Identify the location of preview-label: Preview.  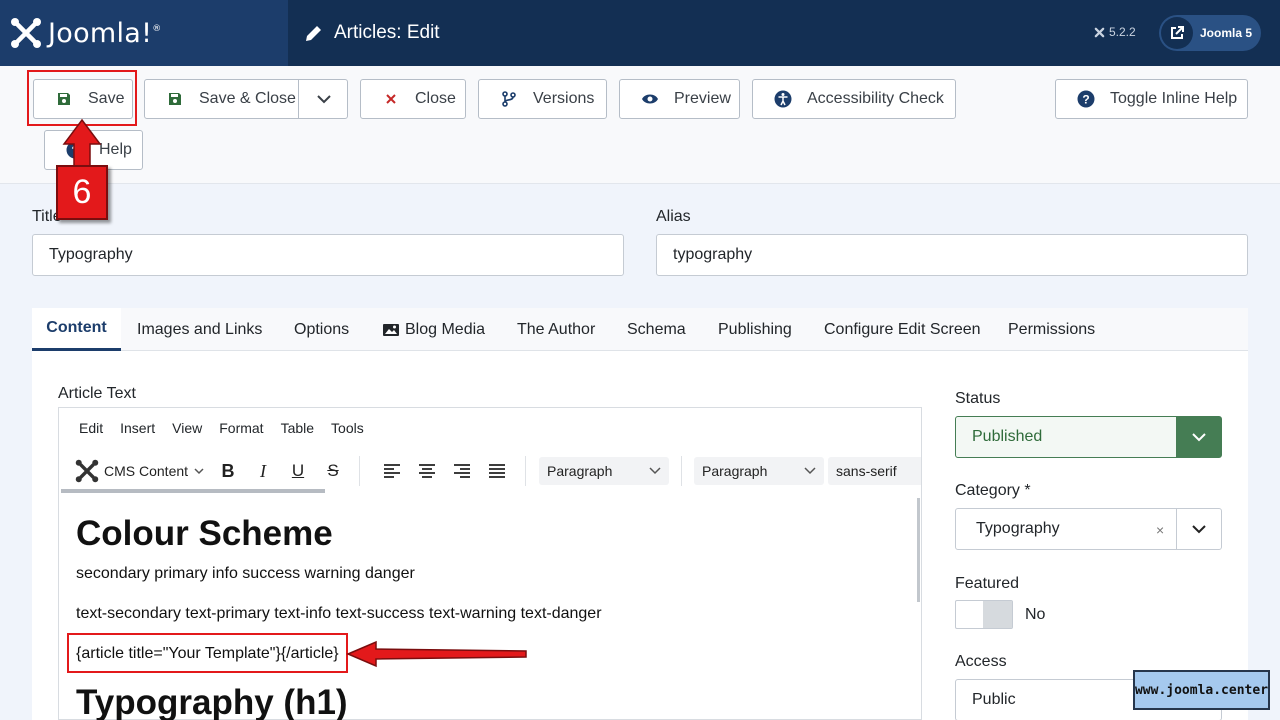
(702, 98).